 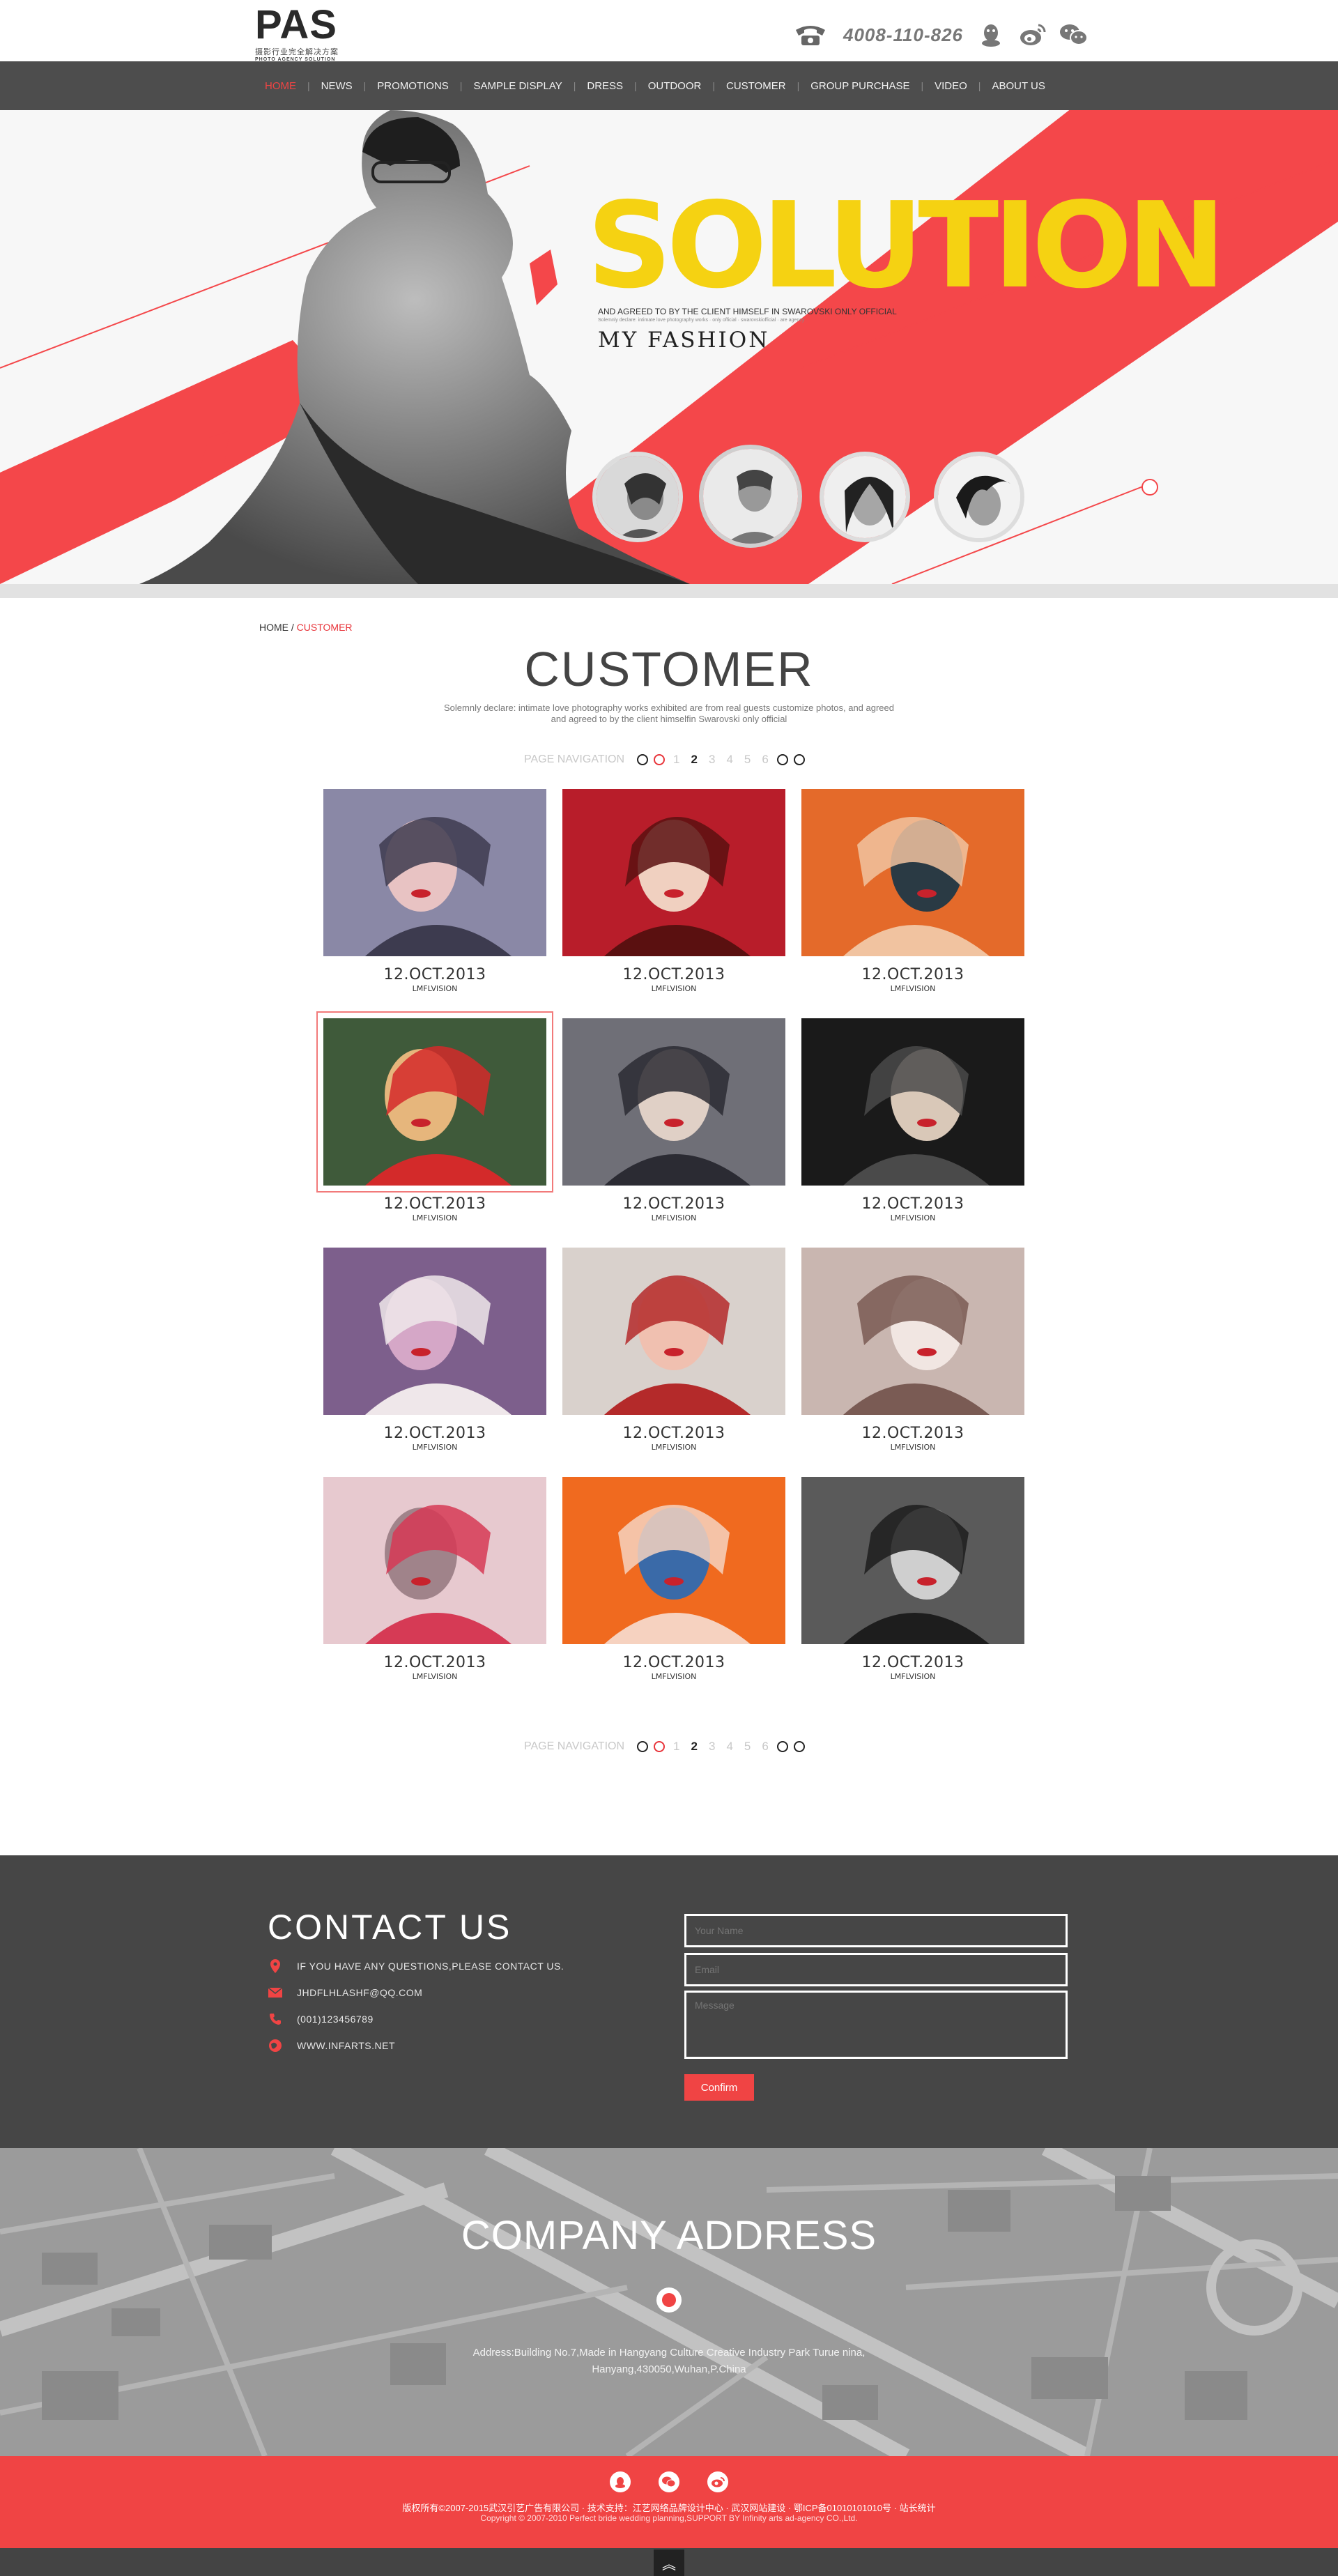 I want to click on nav-link: SAMPLE DISPLAY, so click(x=517, y=86).